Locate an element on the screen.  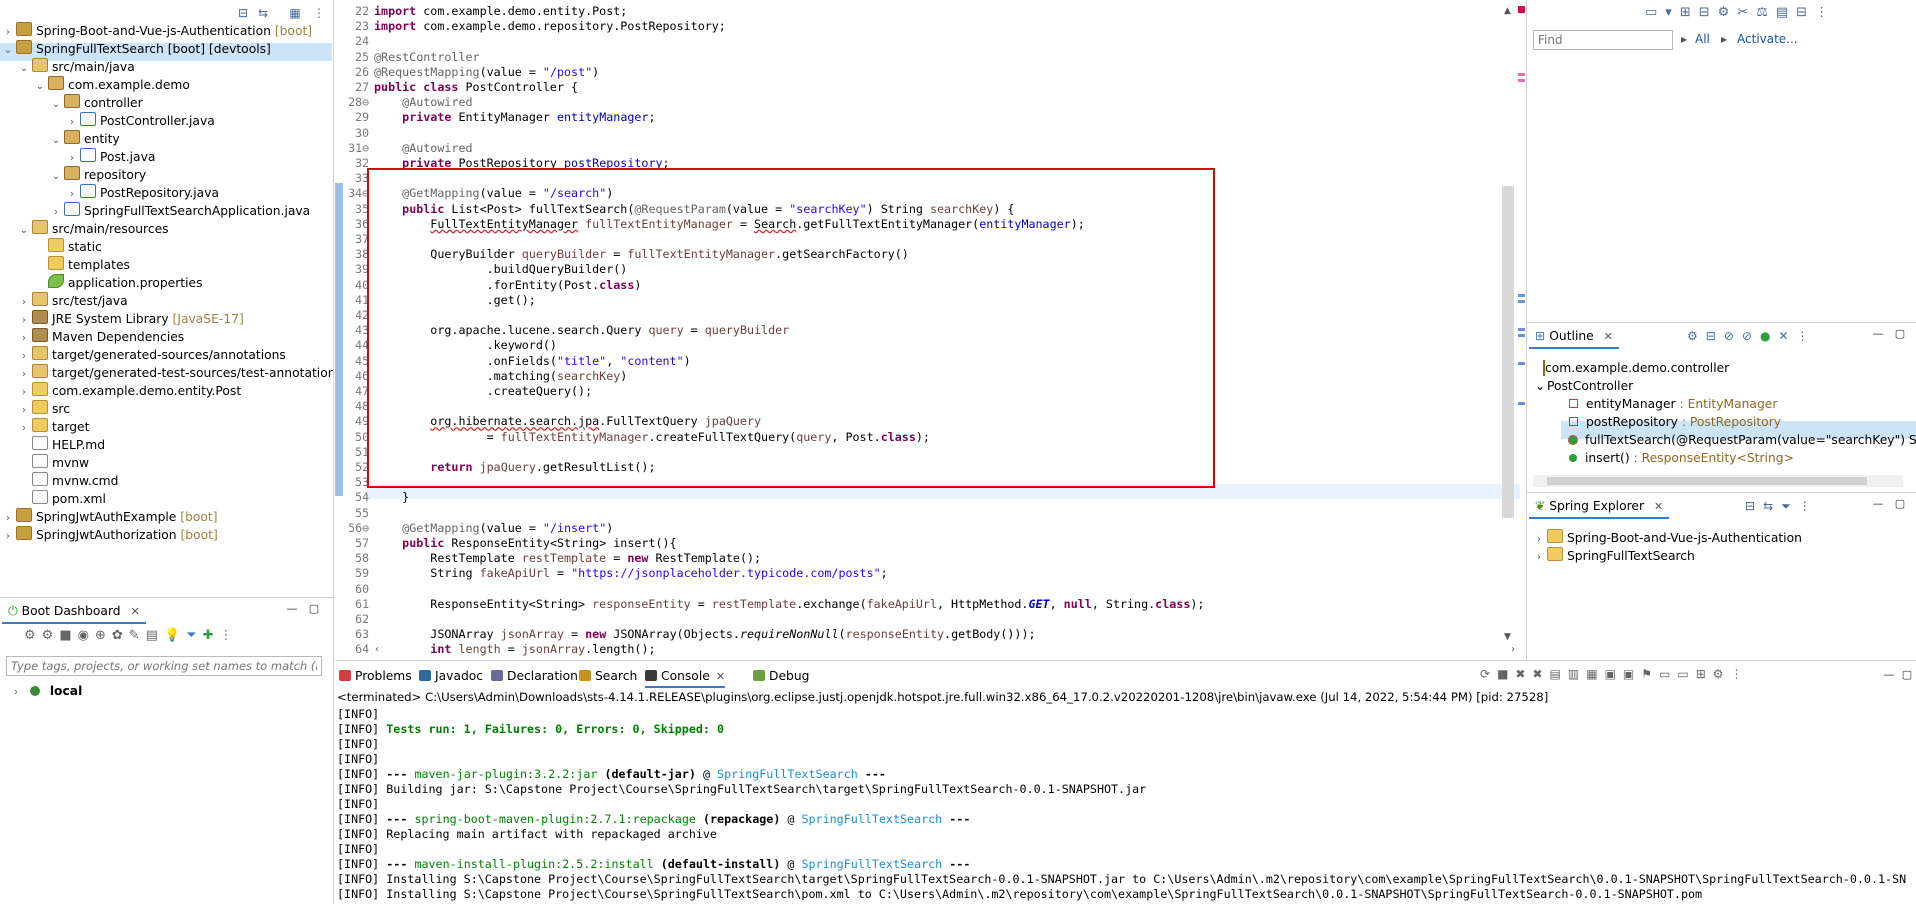
group-icon: ⊟ is located at coordinates (1708, 12).